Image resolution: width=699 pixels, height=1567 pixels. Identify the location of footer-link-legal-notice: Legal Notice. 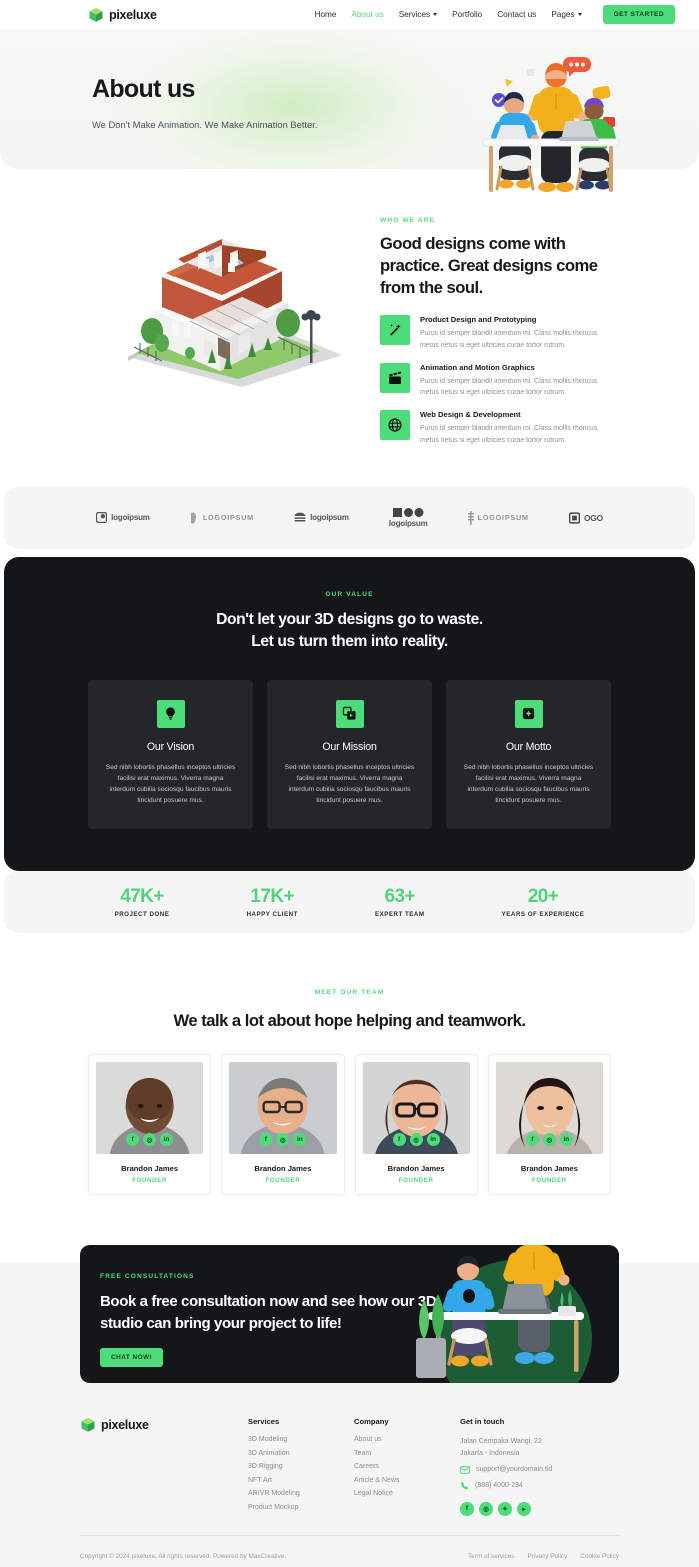
(407, 1493).